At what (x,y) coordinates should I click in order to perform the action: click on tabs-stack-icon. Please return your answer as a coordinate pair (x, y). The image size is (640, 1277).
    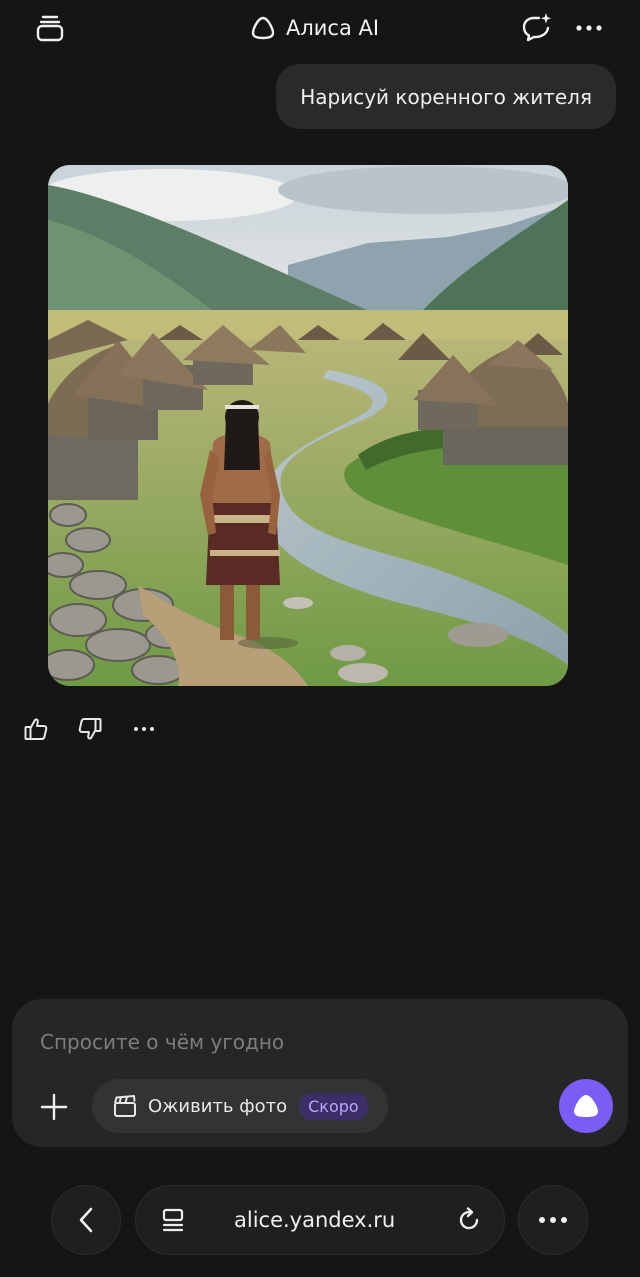
    Looking at the image, I should click on (50, 28).